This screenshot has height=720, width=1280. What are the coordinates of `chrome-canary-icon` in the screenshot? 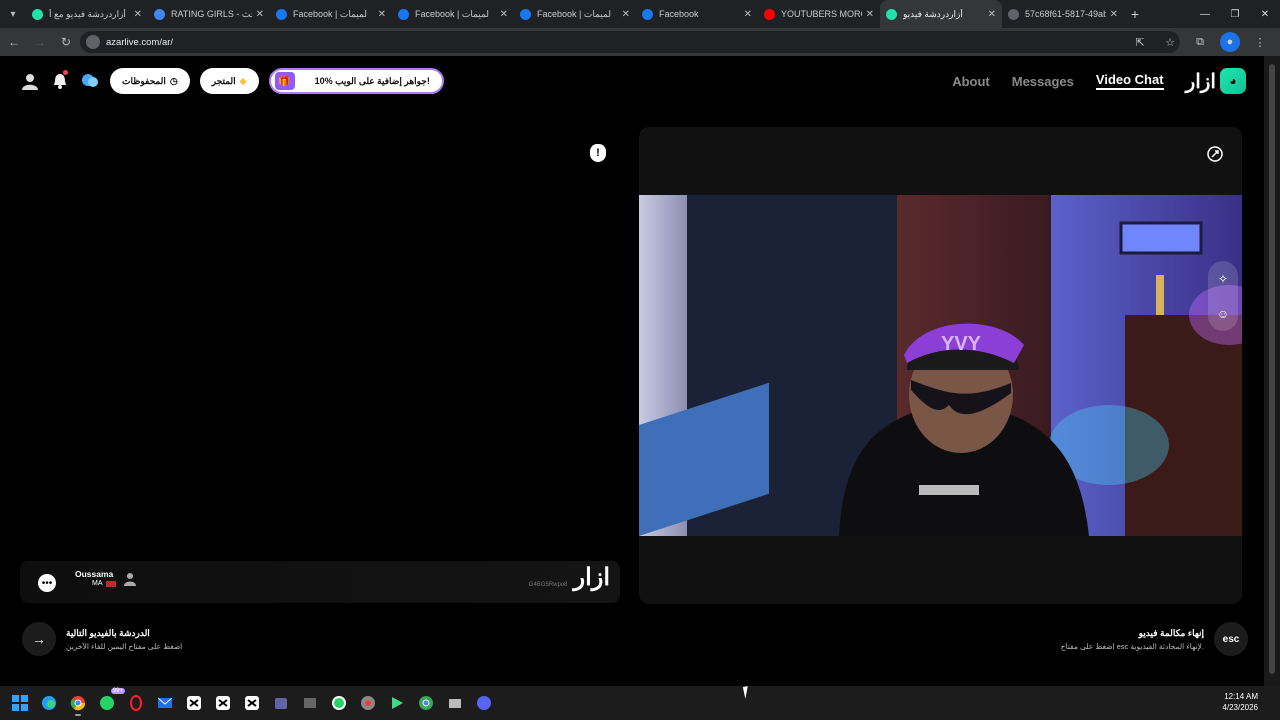 It's located at (368, 703).